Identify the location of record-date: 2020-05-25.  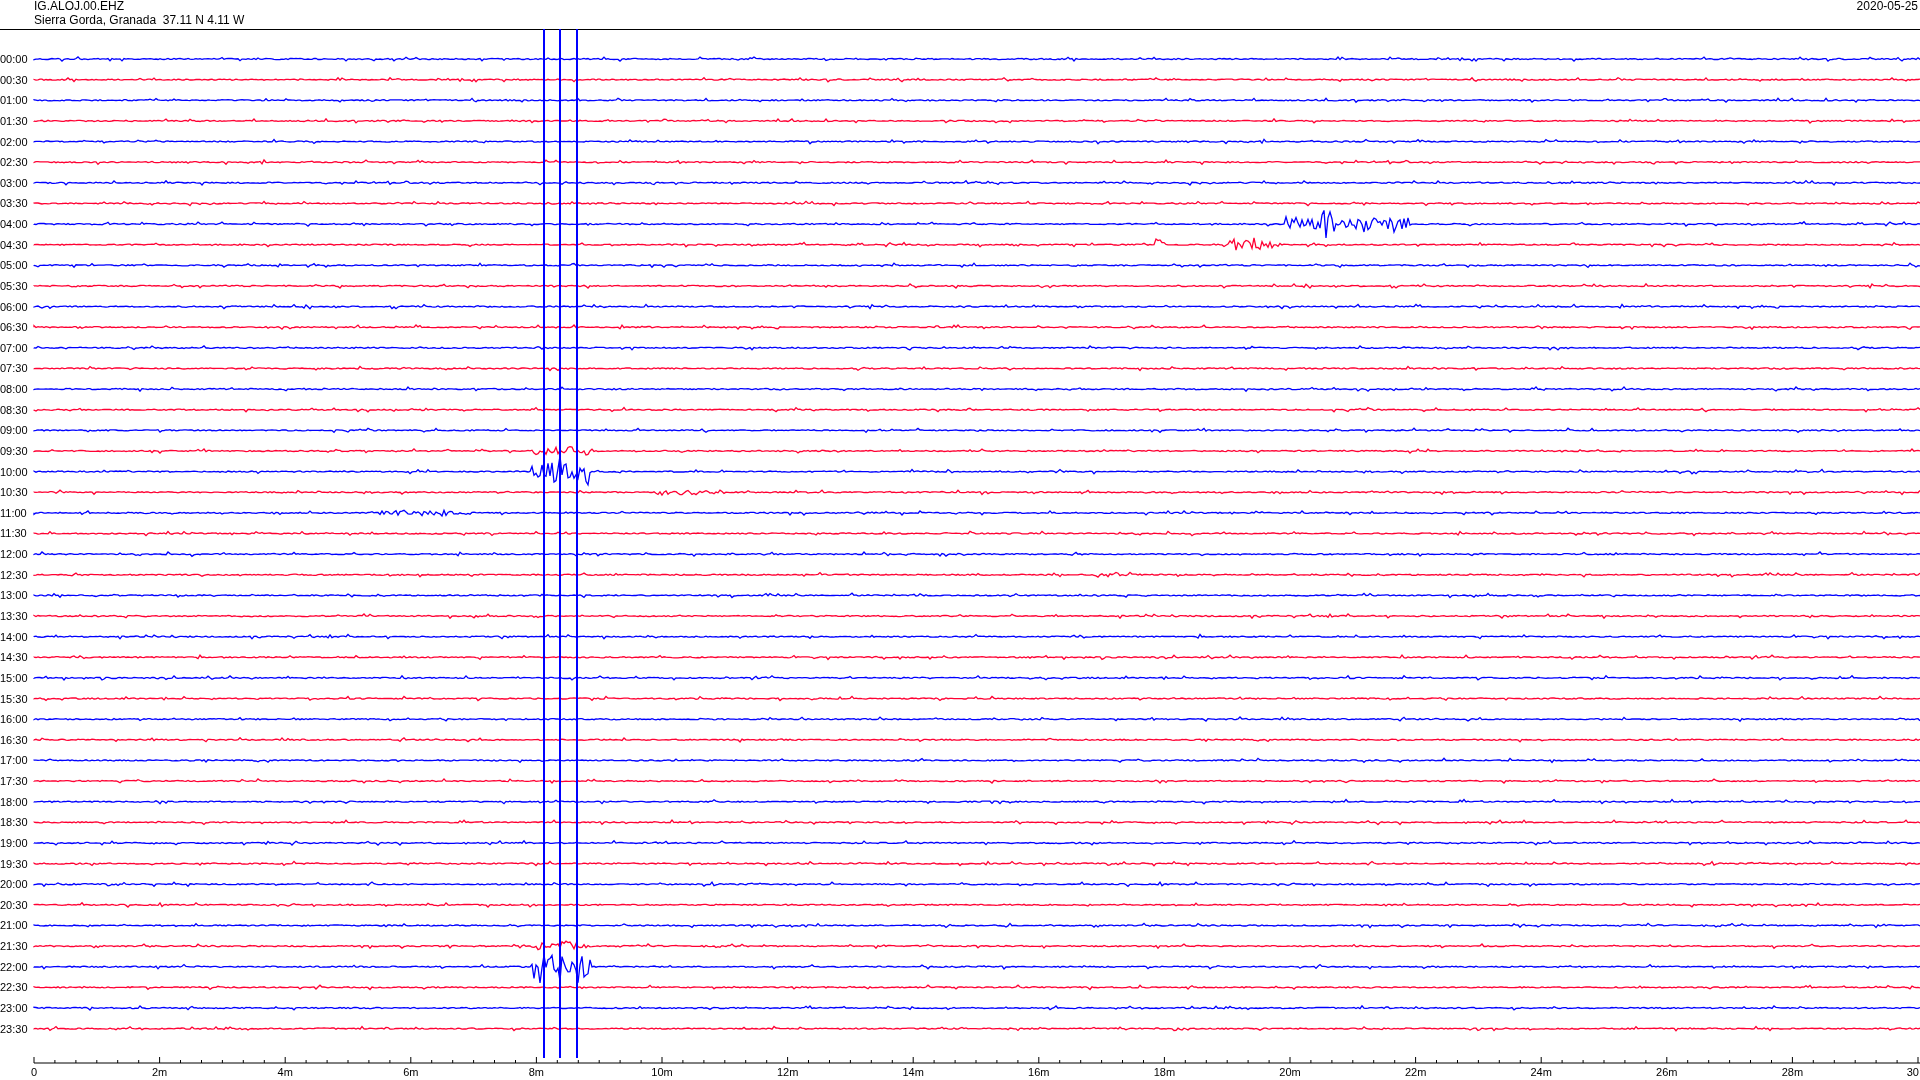
(1887, 6).